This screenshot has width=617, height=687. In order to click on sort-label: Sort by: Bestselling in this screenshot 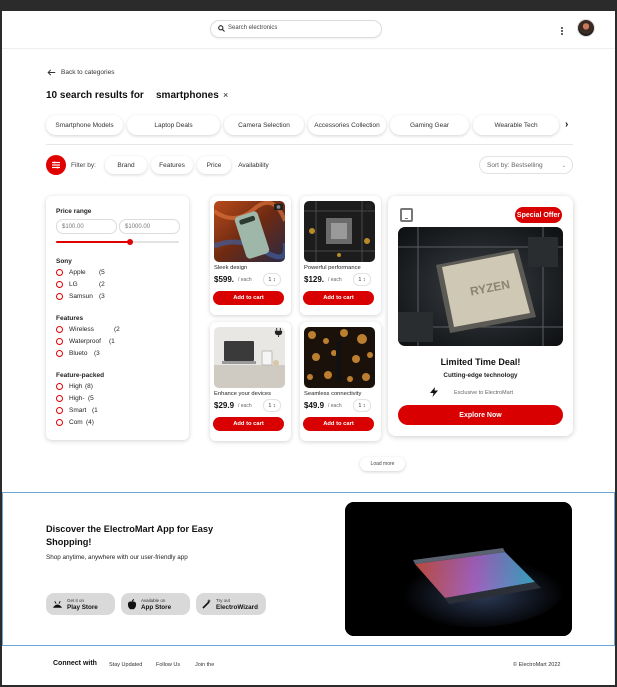, I will do `click(515, 165)`.